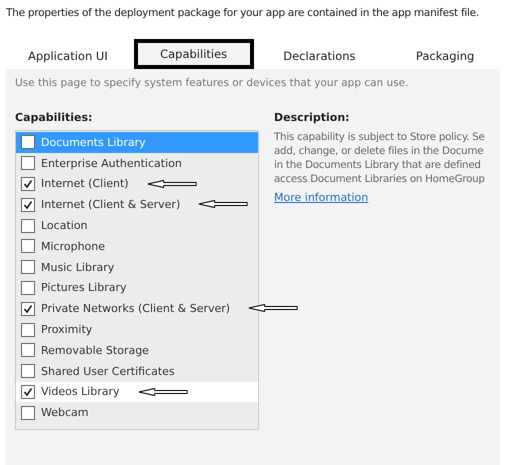  Describe the element at coordinates (73, 246) in the screenshot. I see `capability-label: Microphone` at that location.